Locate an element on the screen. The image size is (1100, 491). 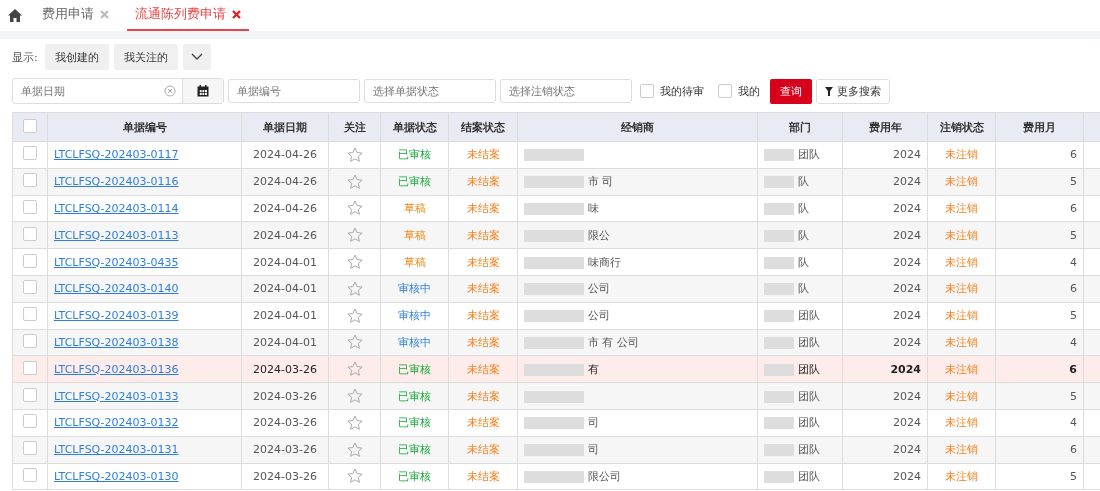
dropdown-button is located at coordinates (196, 57).